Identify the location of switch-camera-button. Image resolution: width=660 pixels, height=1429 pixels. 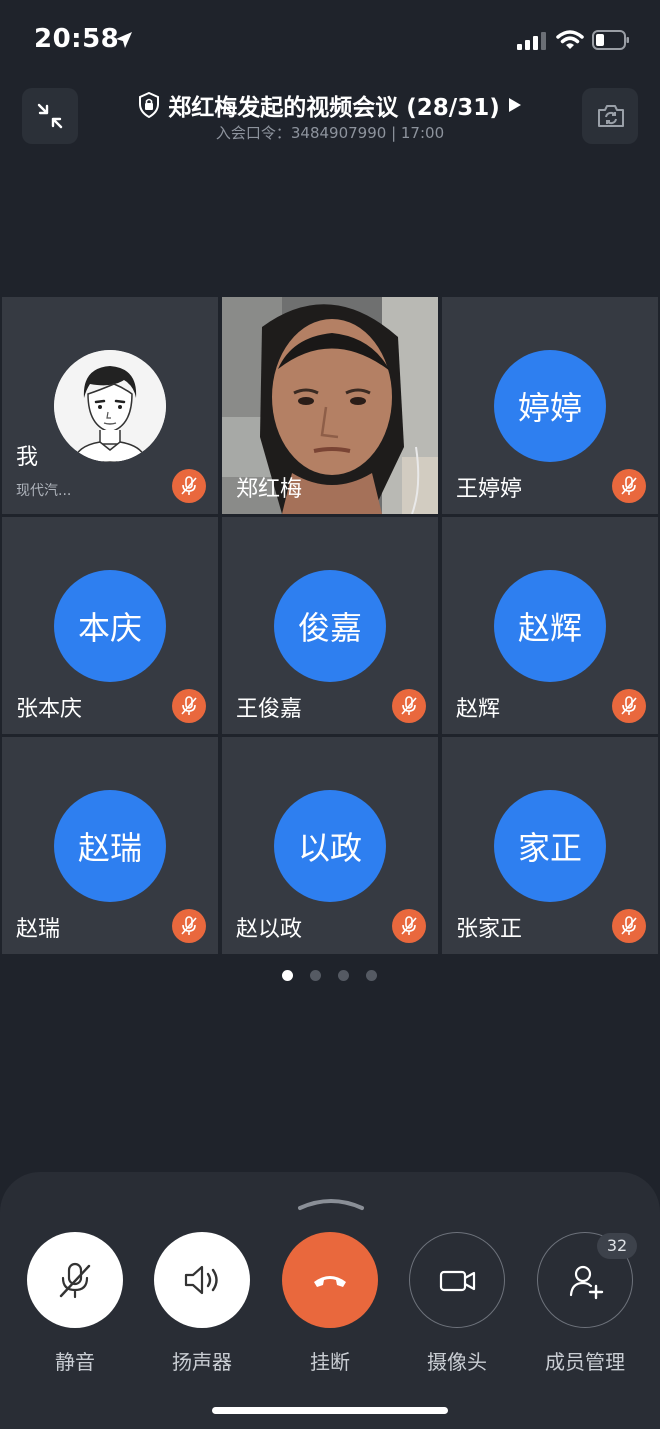
(610, 116).